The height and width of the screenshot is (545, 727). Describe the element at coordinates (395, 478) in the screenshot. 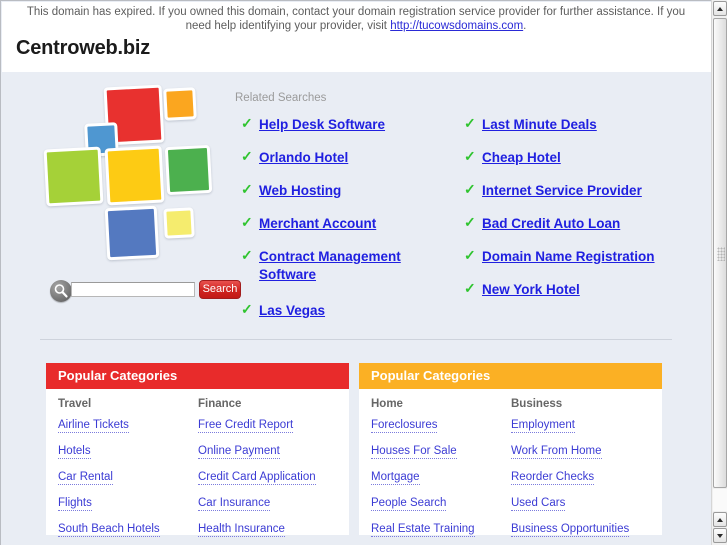

I see `category-link: Mortgage` at that location.